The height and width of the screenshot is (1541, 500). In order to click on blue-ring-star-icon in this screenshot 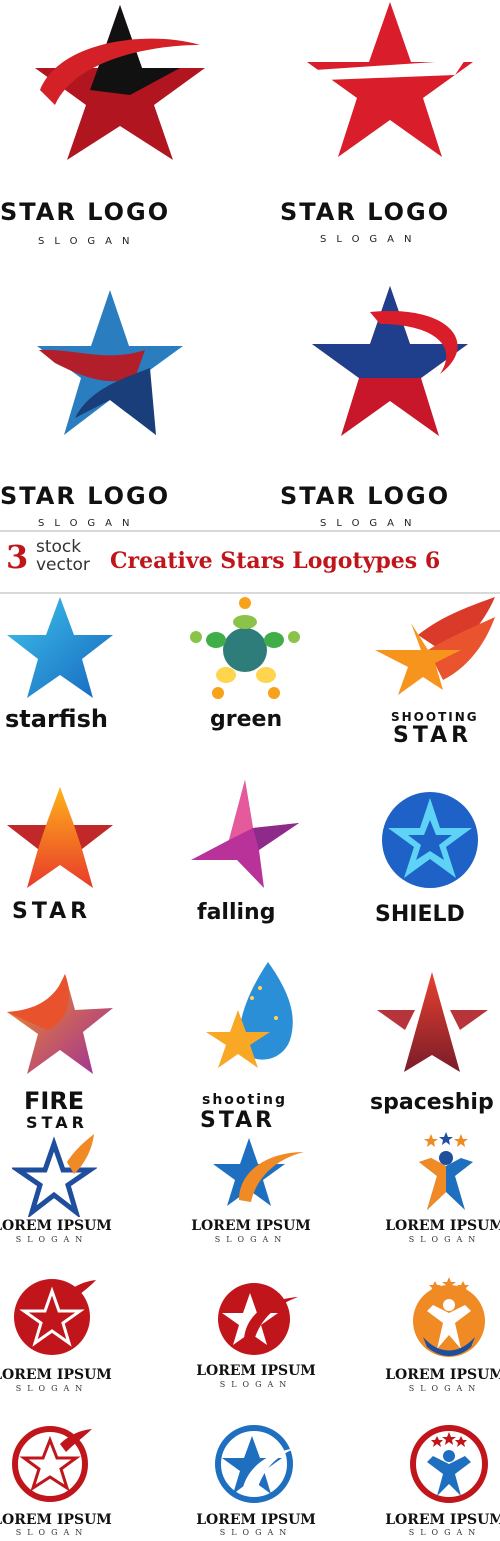, I will do `click(255, 1464)`.